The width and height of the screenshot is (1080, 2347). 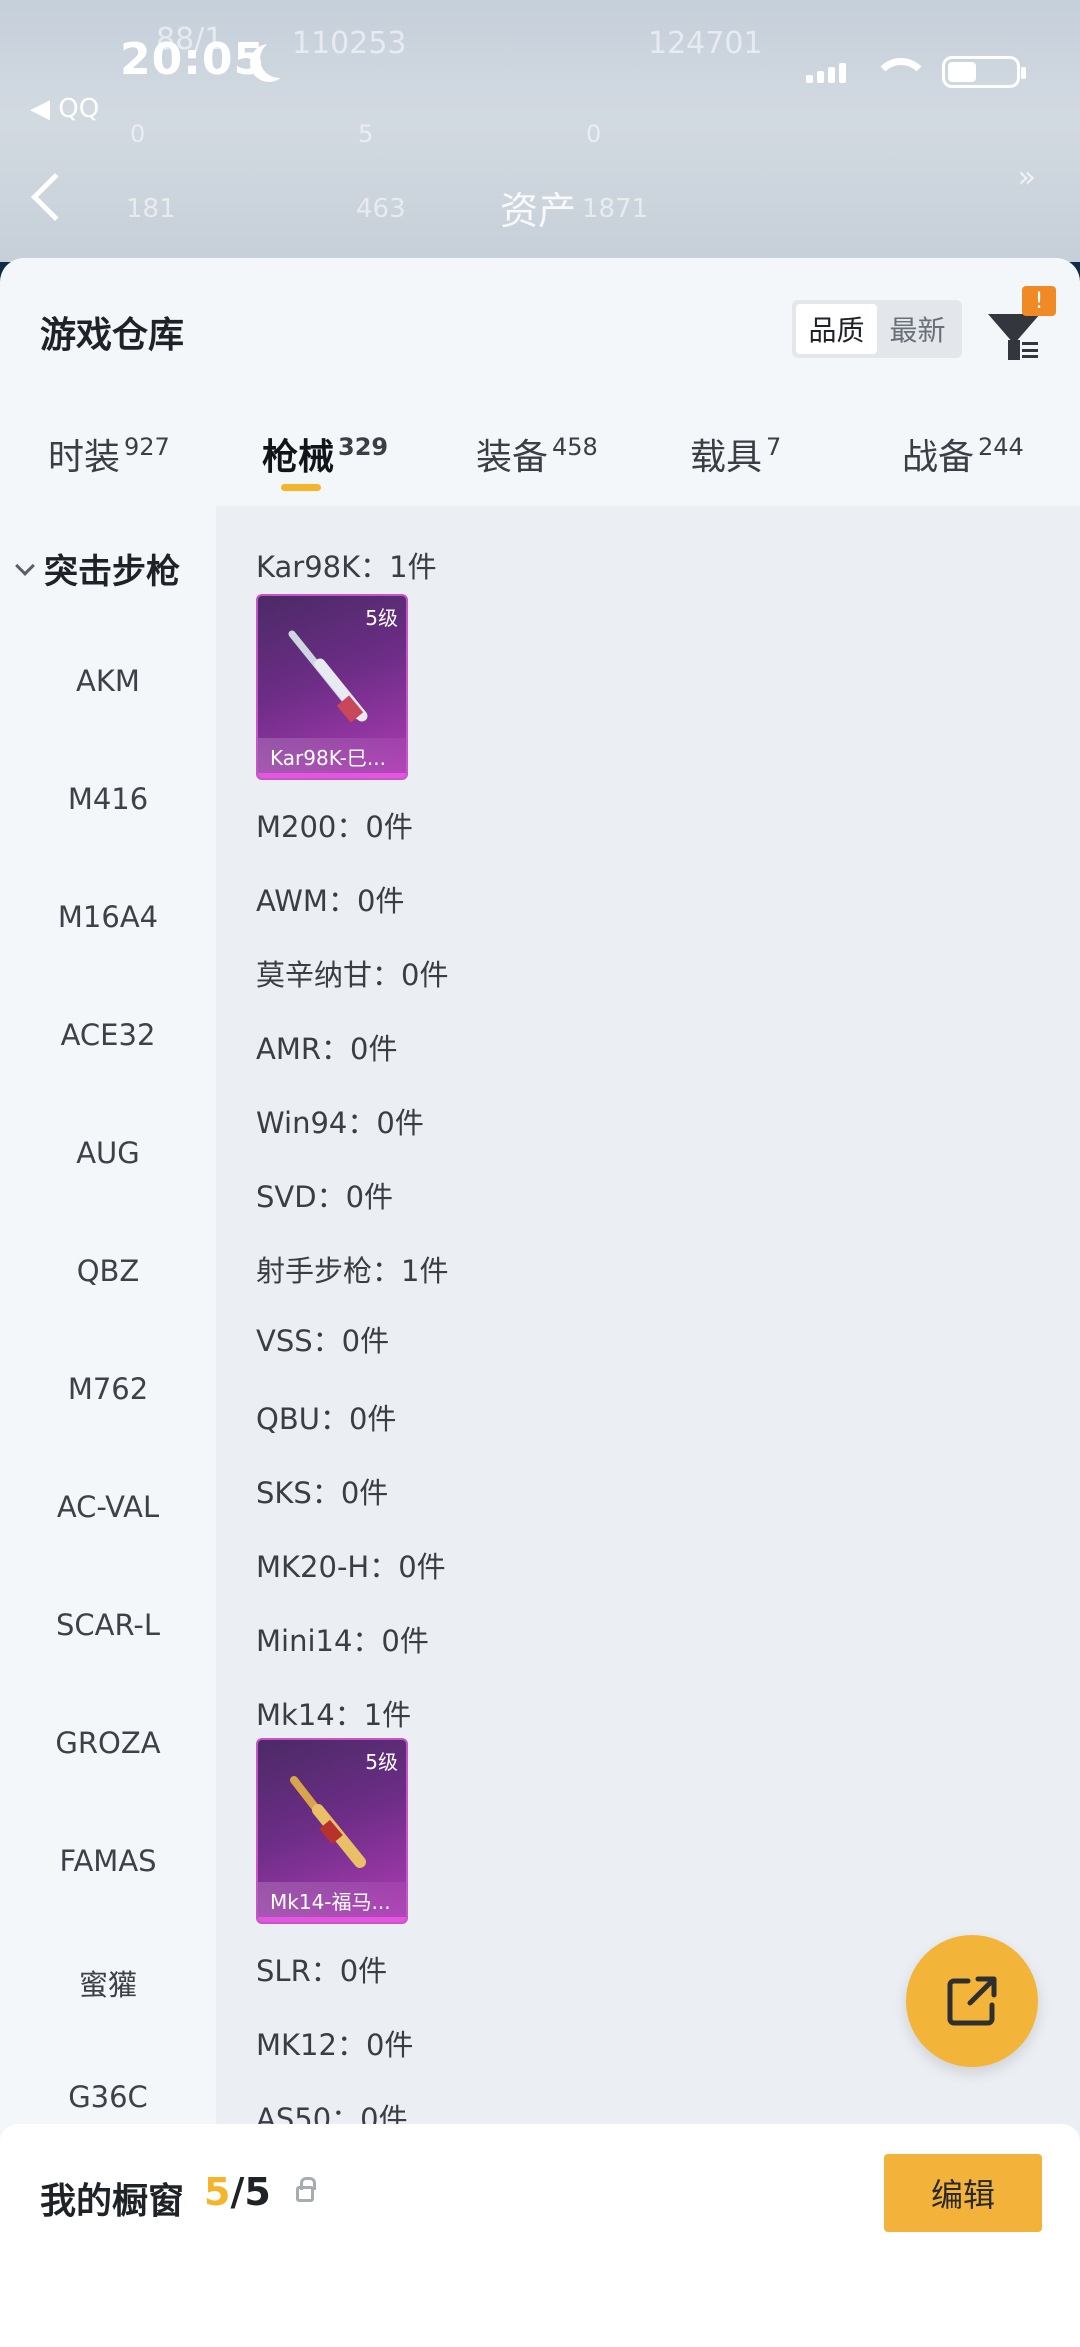 I want to click on category-tabs: 时装 927 枪械 329 装备 458 载具 7 战备 244, so click(x=540, y=453).